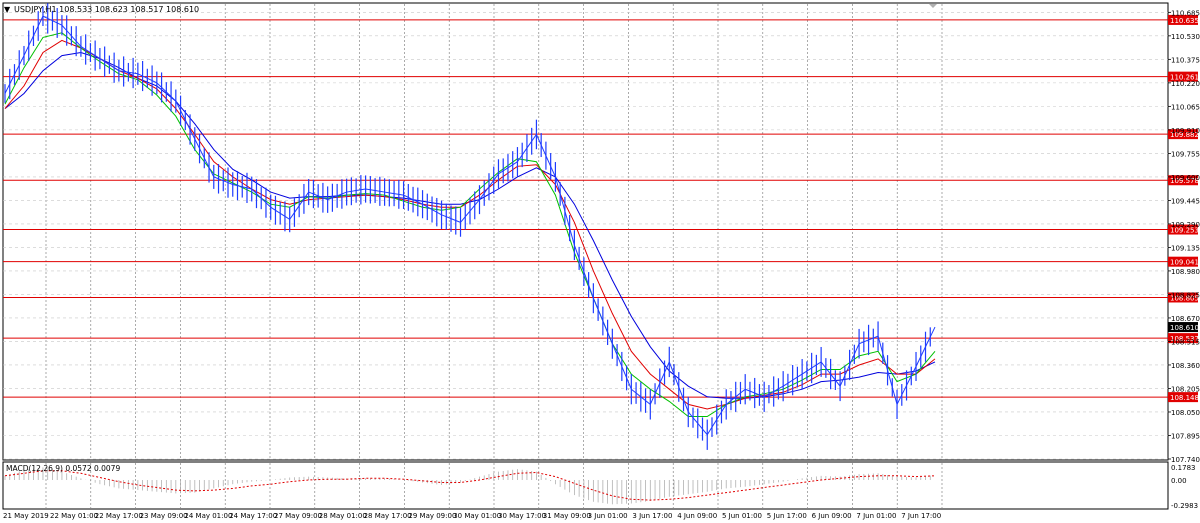 This screenshot has width=1200, height=523. What do you see at coordinates (1183, 468) in the screenshot?
I see `macd-scale-label: 0.1783` at bounding box center [1183, 468].